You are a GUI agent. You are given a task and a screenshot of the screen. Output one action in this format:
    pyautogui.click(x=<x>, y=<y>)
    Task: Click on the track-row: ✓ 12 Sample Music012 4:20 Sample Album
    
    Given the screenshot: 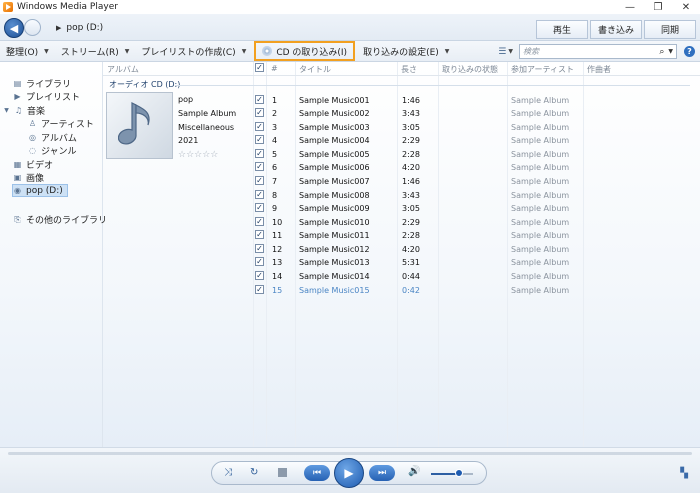 What is the action you would take?
    pyautogui.click(x=475, y=250)
    